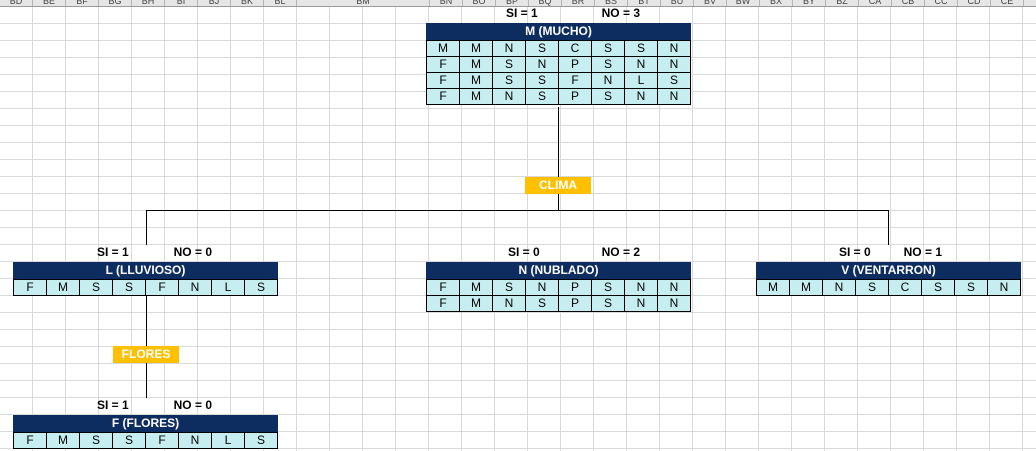 This screenshot has height=451, width=1036. I want to click on column-header: BF, so click(82, 3).